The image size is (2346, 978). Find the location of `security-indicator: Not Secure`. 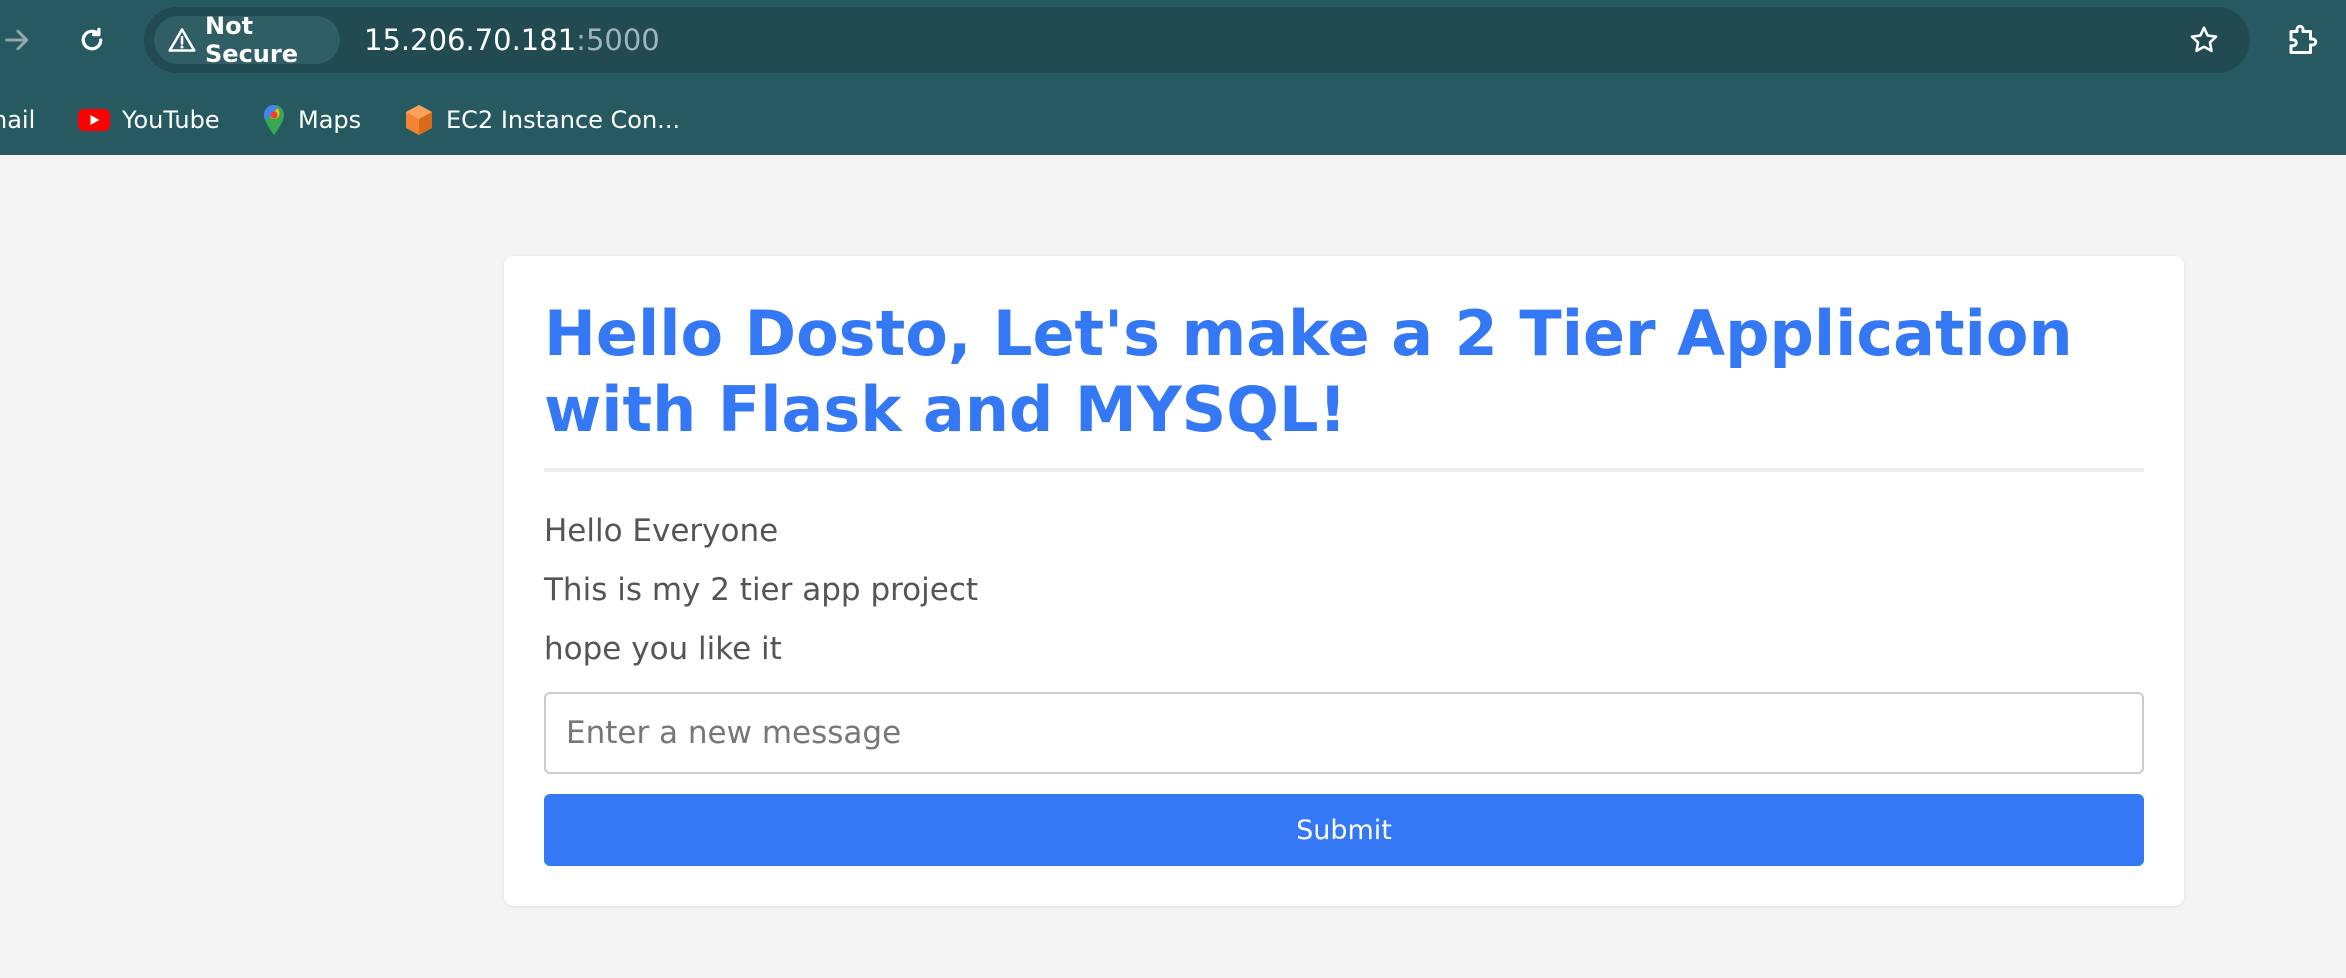

security-indicator: Not Secure is located at coordinates (247, 40).